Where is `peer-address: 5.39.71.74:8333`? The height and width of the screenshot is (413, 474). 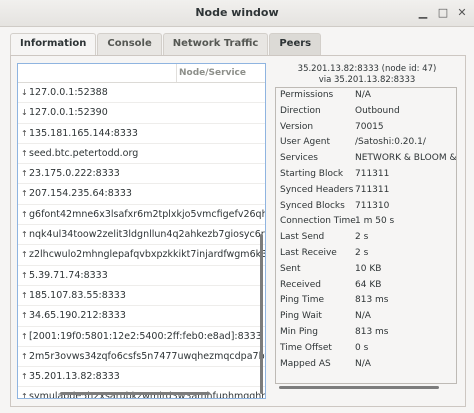
peer-address: 5.39.71.74:8333 is located at coordinates (68, 275).